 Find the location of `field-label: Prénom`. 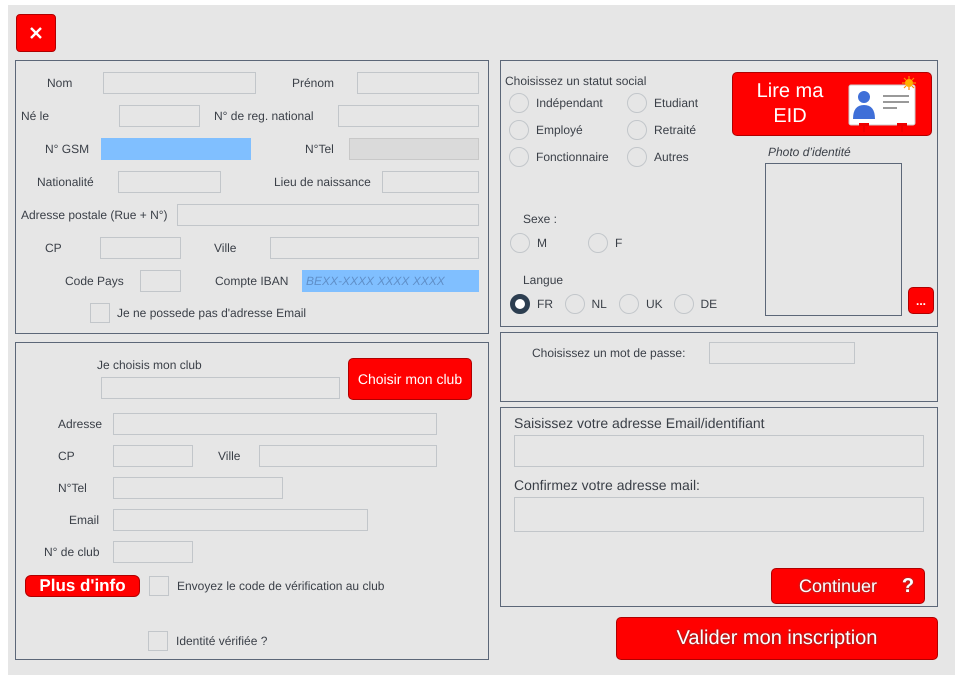

field-label: Prénom is located at coordinates (314, 83).